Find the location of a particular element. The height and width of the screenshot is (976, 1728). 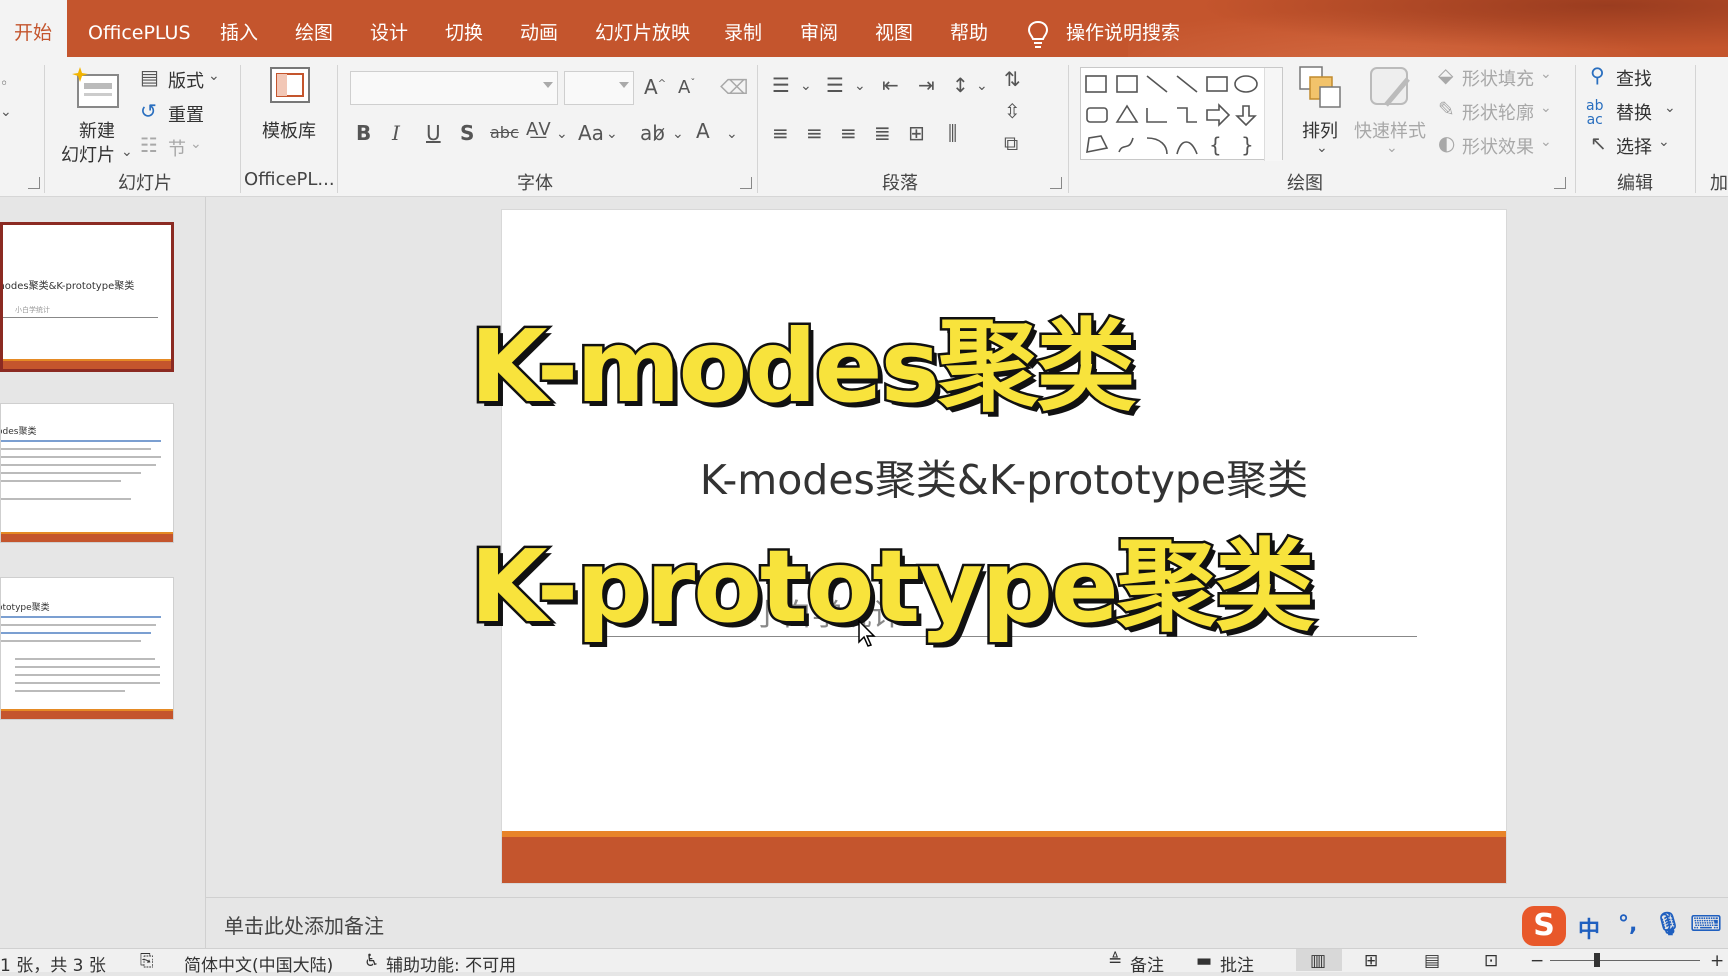

shapes-gallery-scroll is located at coordinates (1273, 114).